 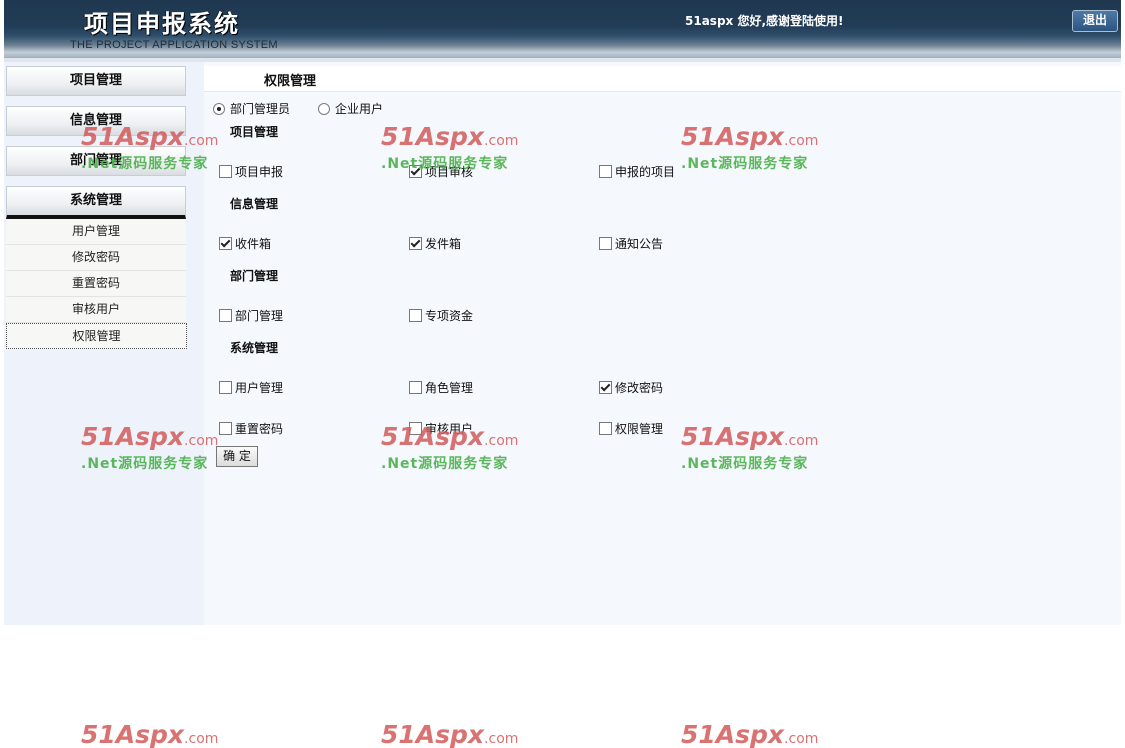 What do you see at coordinates (162, 24) in the screenshot?
I see `app-title: 项目申报系统` at bounding box center [162, 24].